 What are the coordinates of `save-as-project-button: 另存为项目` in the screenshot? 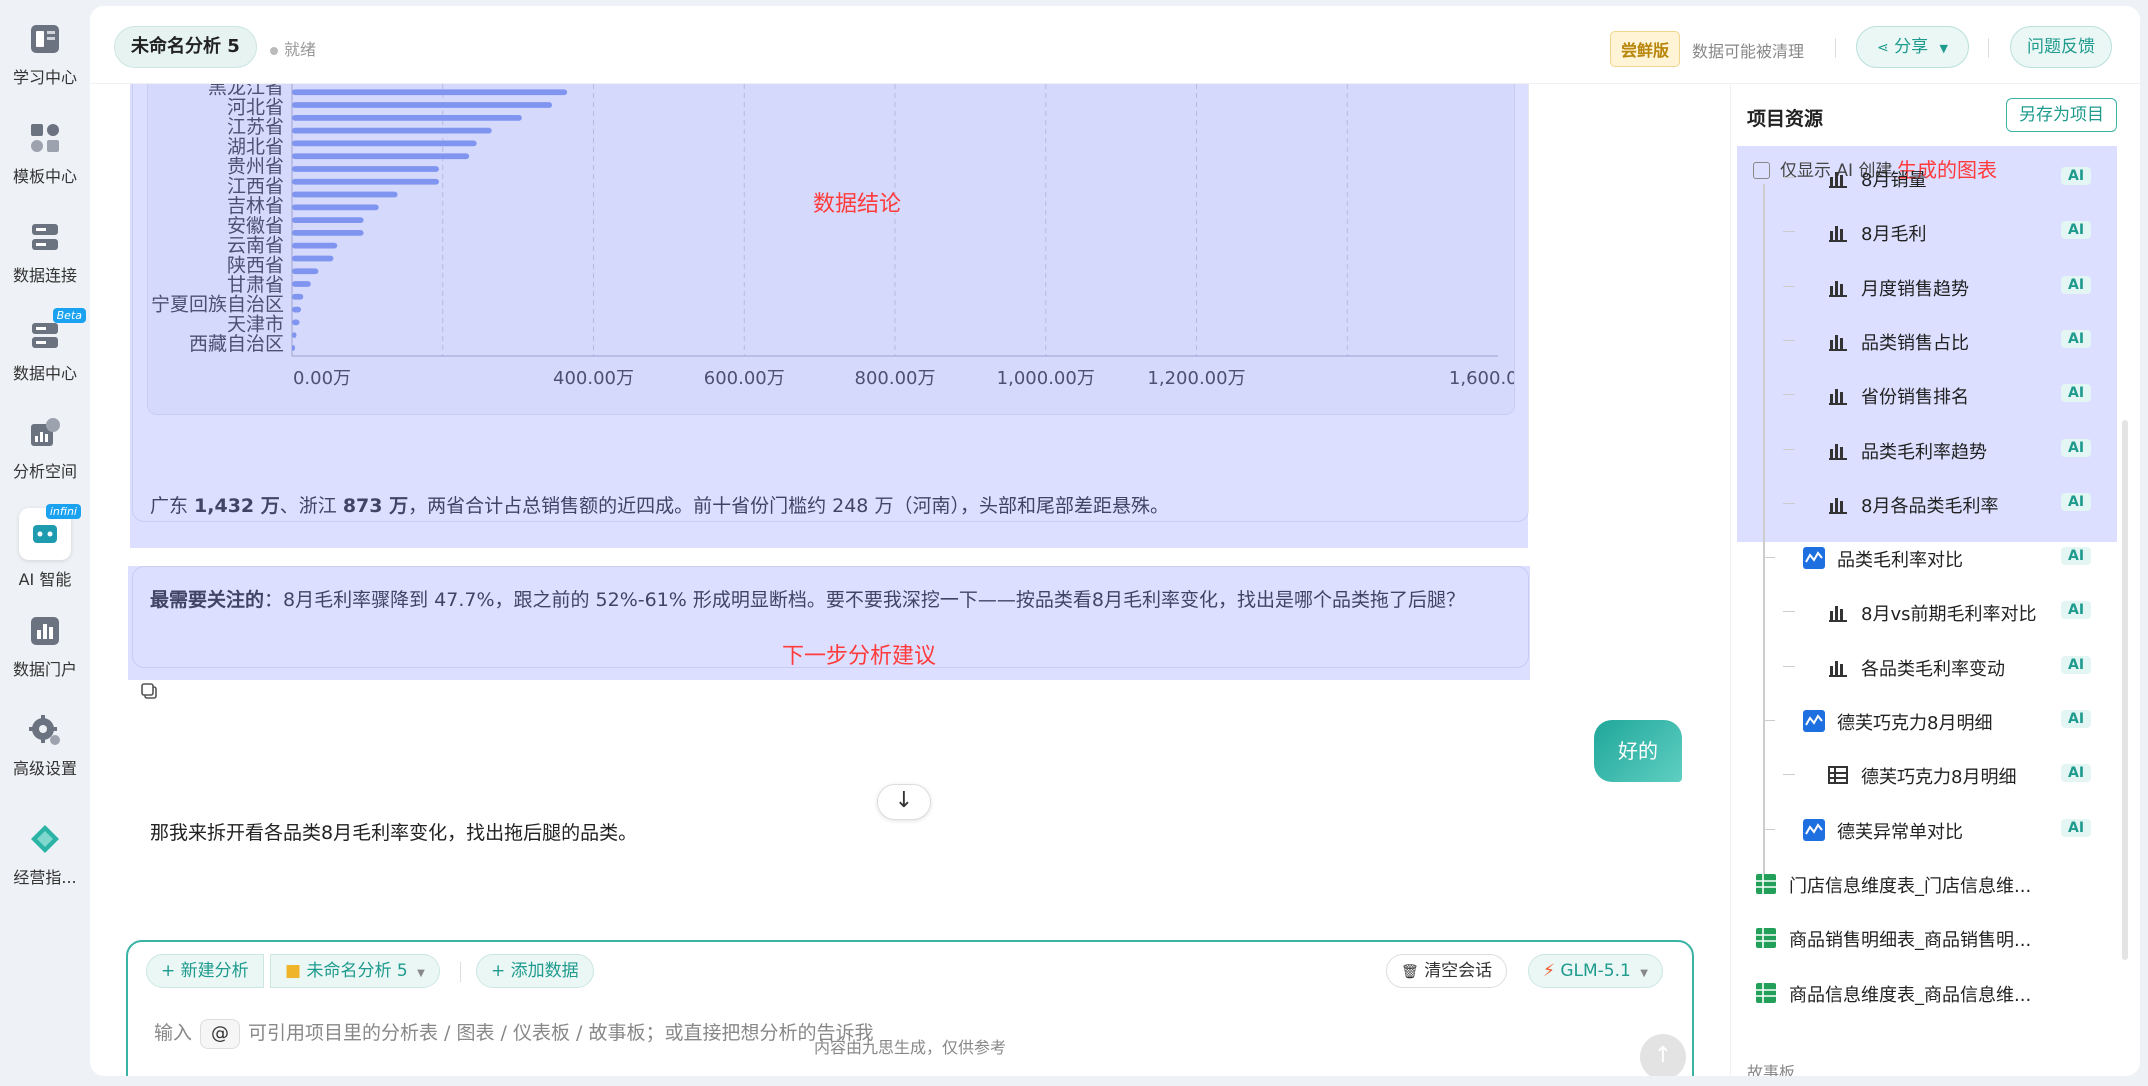 It's located at (2061, 115).